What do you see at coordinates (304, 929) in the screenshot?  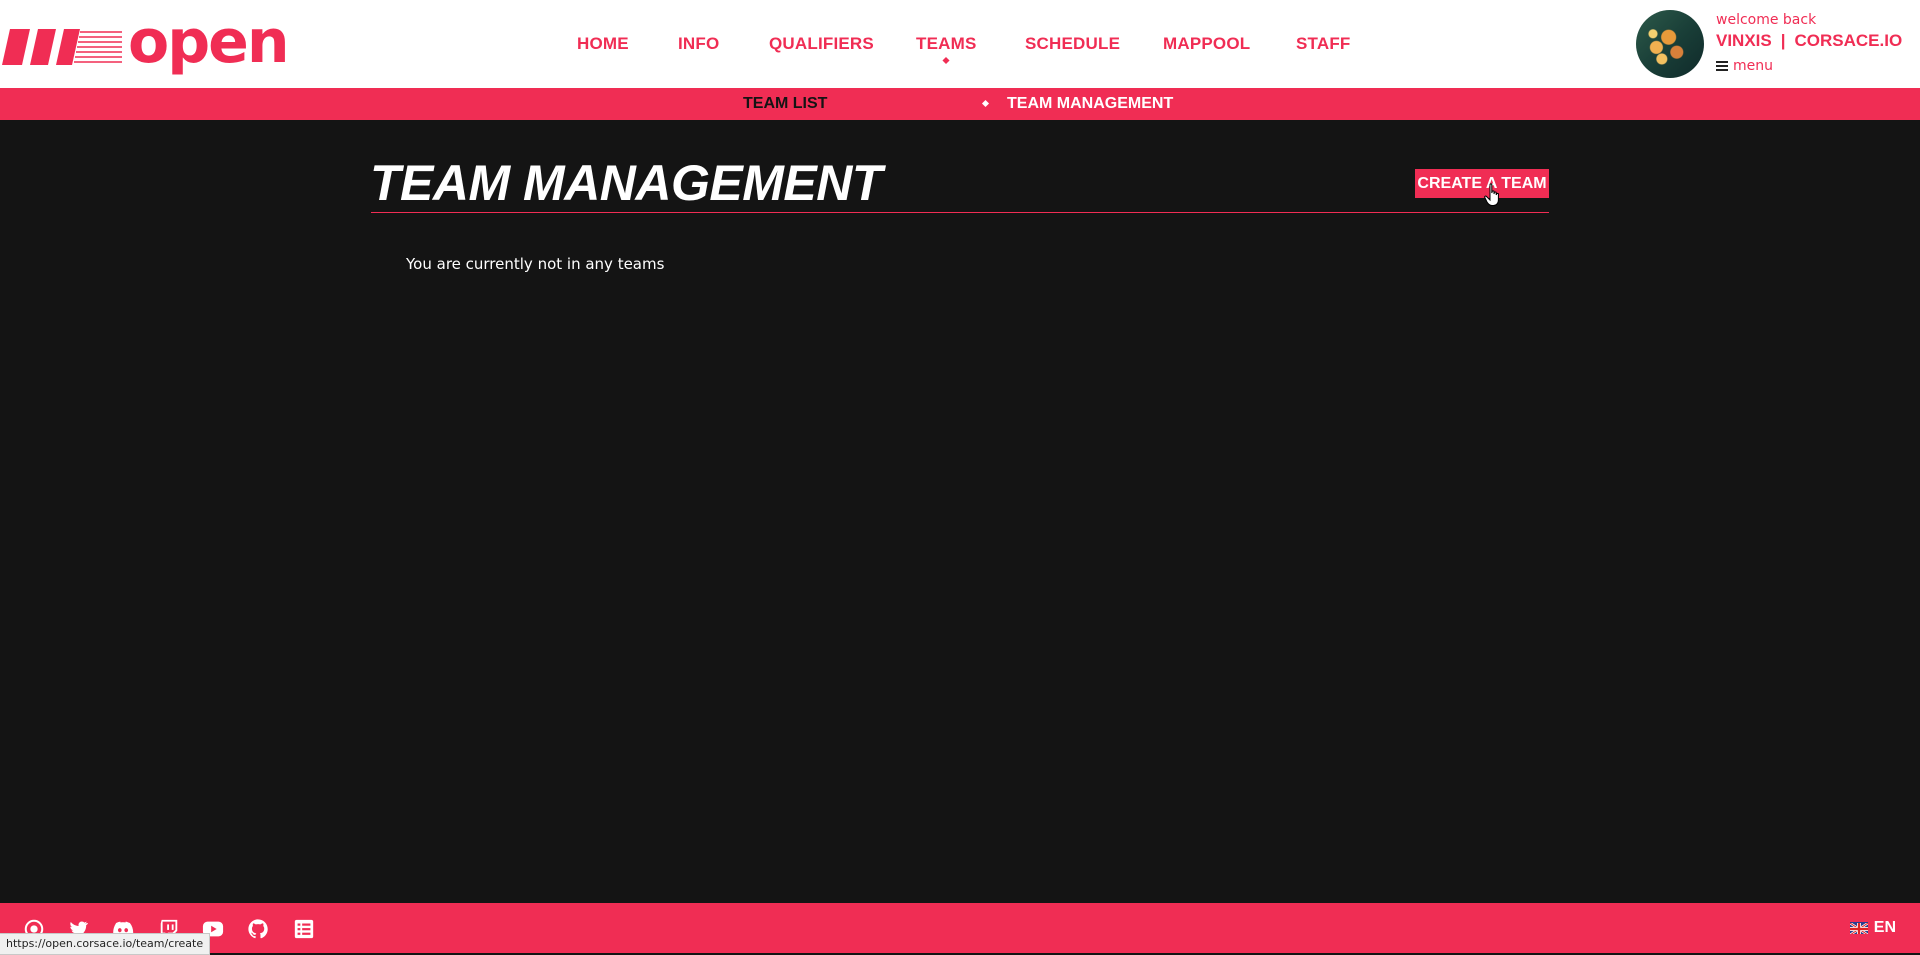 I see `sheets-icon` at bounding box center [304, 929].